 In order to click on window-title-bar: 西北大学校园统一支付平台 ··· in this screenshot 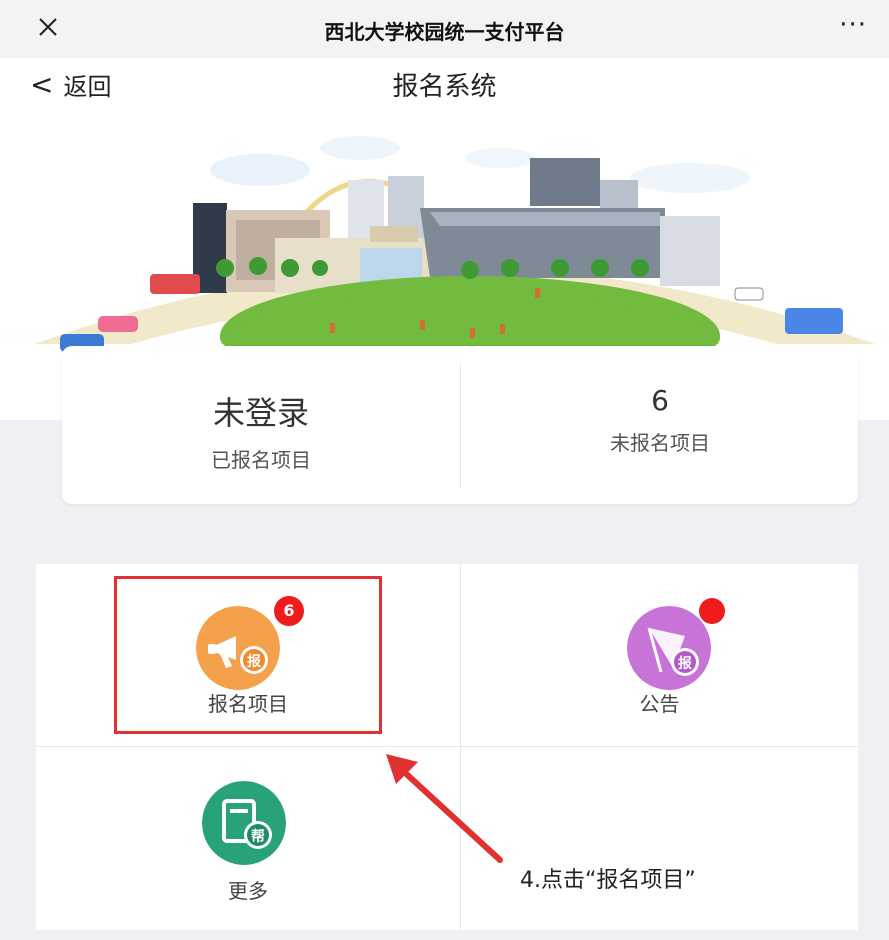, I will do `click(444, 29)`.